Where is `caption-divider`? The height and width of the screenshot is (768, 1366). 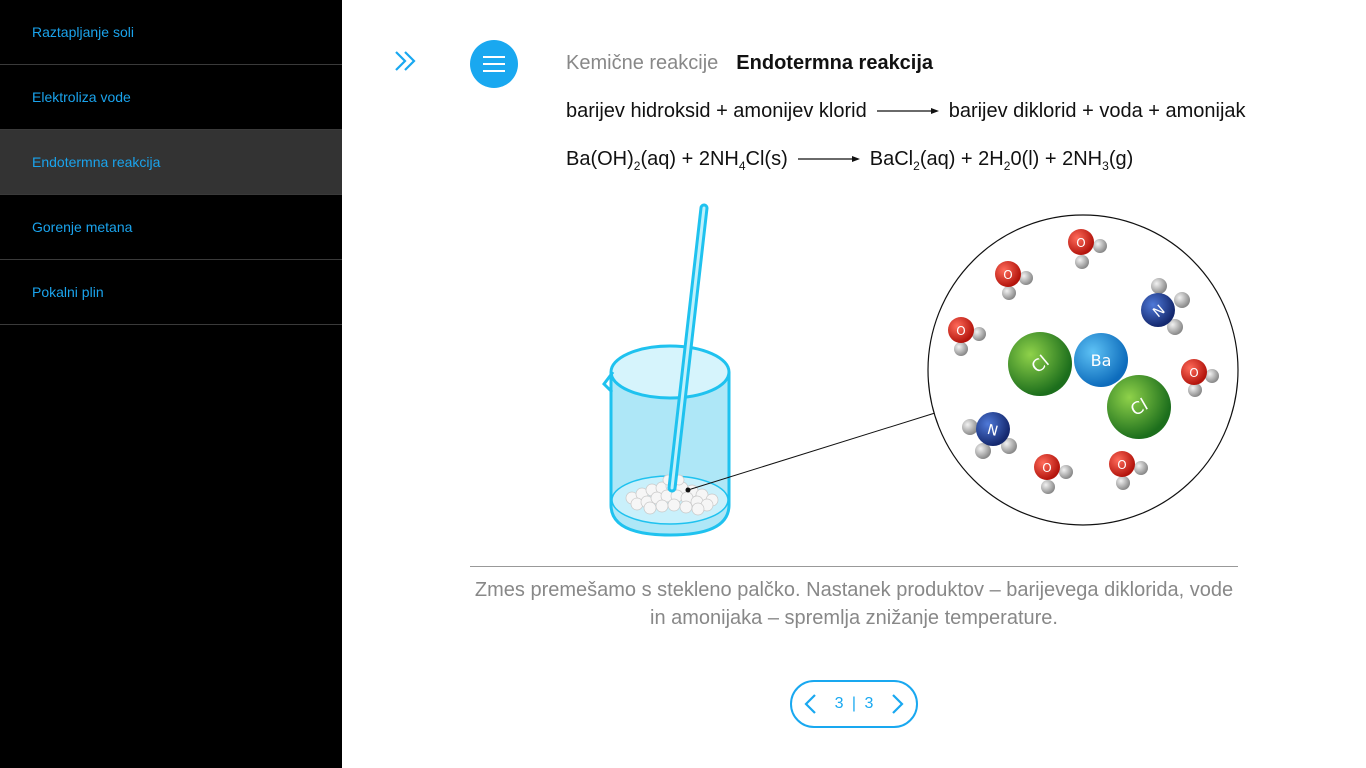
caption-divider is located at coordinates (854, 566).